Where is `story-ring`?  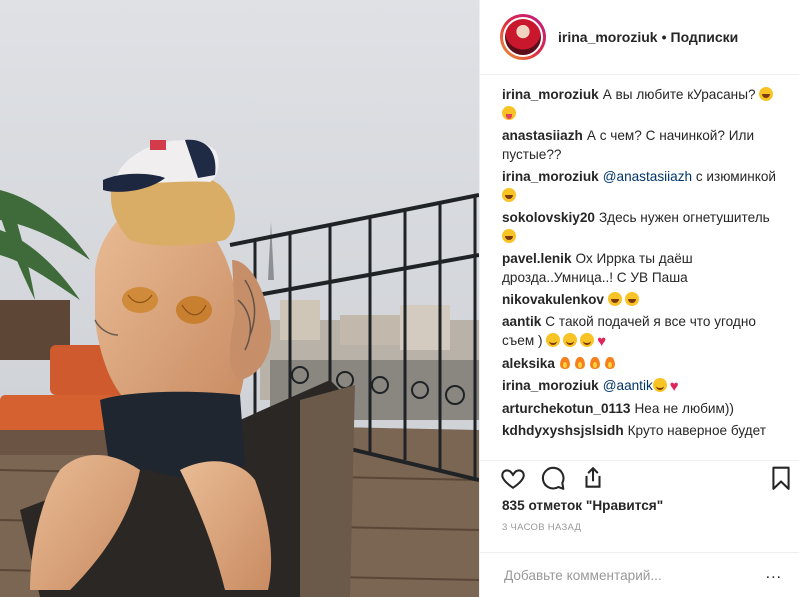 story-ring is located at coordinates (523, 37).